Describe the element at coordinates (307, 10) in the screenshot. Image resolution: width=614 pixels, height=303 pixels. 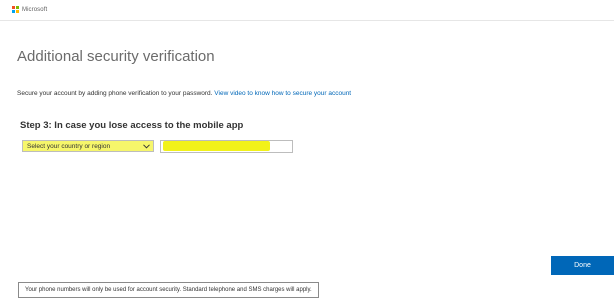
I see `top-bar: Microsoft` at that location.